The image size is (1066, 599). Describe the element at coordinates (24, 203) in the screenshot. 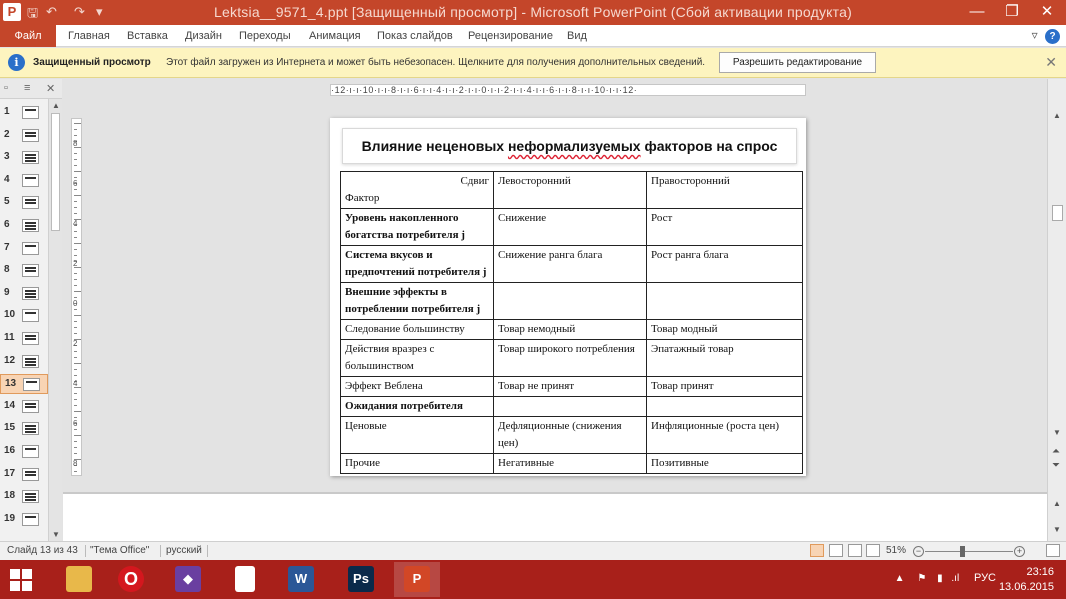

I see `slide-thumbnail: 5` at that location.